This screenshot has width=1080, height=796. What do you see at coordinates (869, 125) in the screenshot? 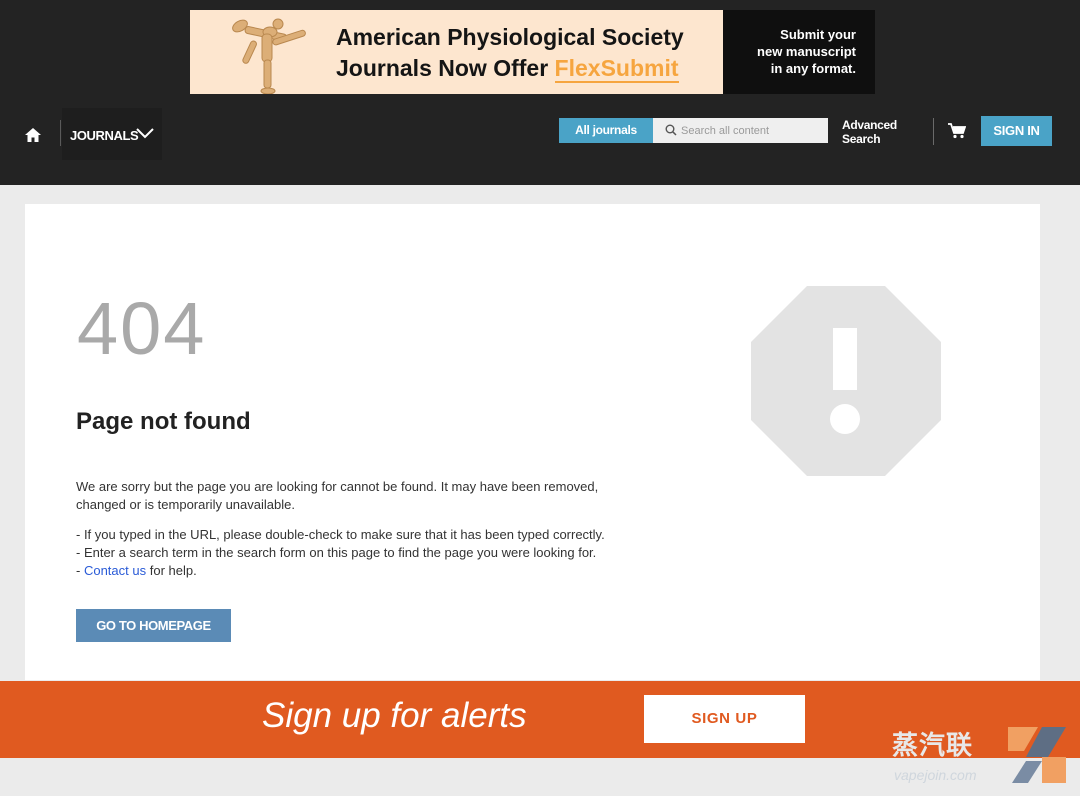
I see `advanced-search-line1: Advanced` at bounding box center [869, 125].